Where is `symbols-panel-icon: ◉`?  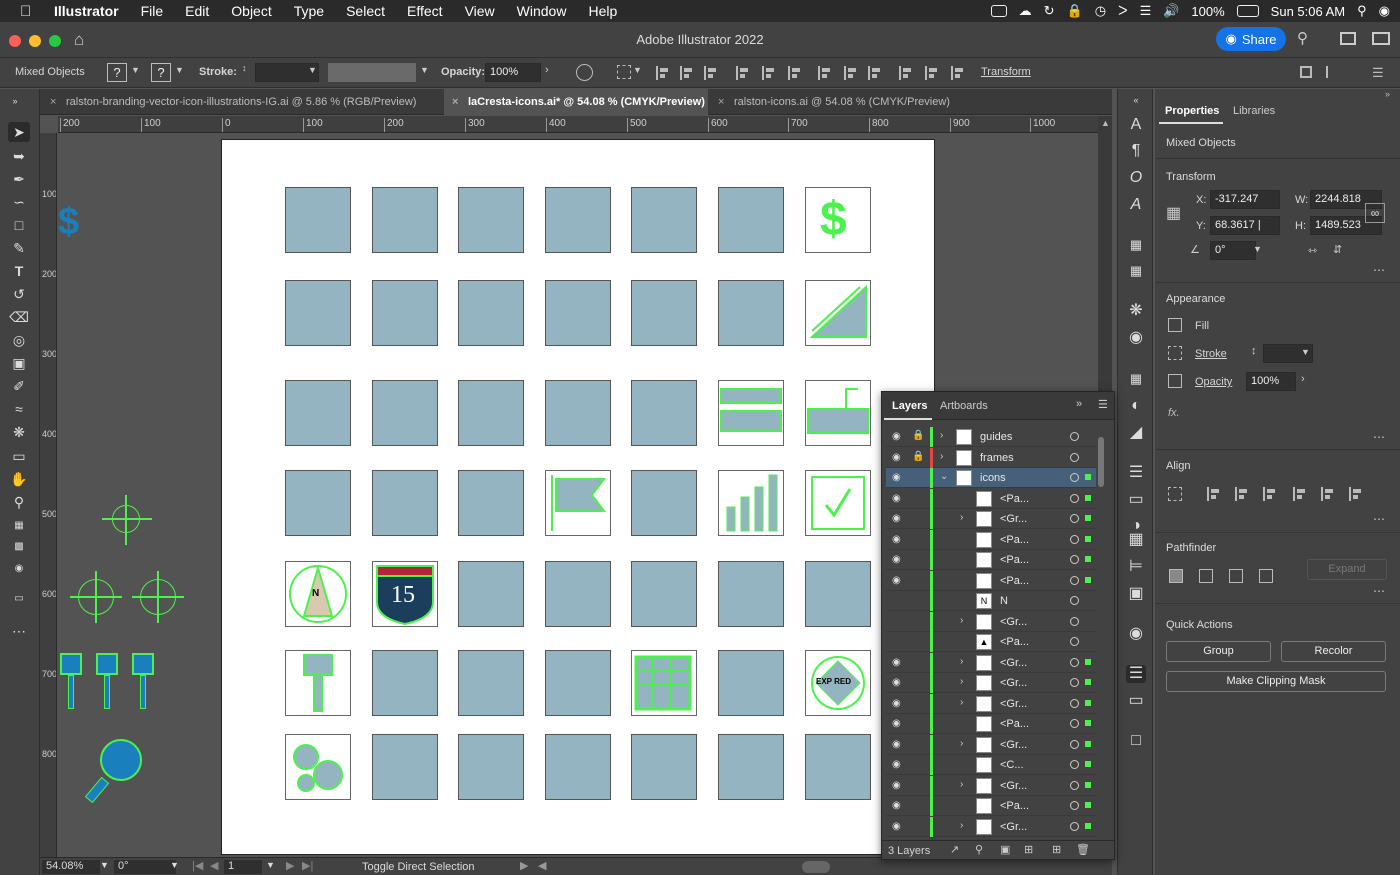 symbols-panel-icon: ◉ is located at coordinates (1136, 338).